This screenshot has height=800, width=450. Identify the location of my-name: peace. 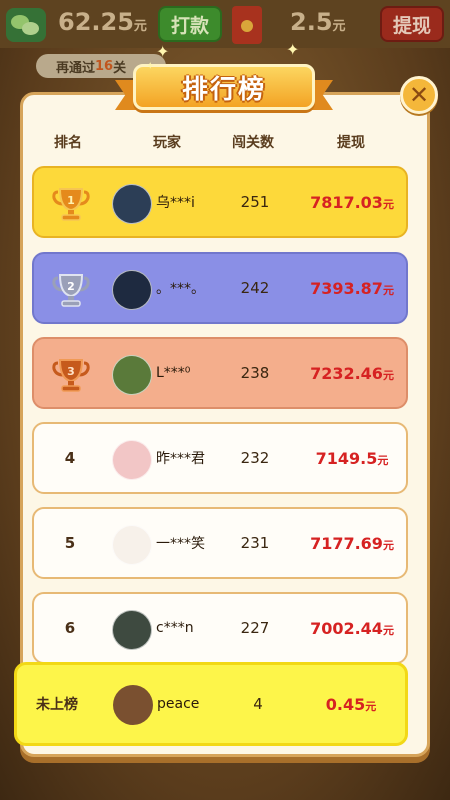
(178, 704).